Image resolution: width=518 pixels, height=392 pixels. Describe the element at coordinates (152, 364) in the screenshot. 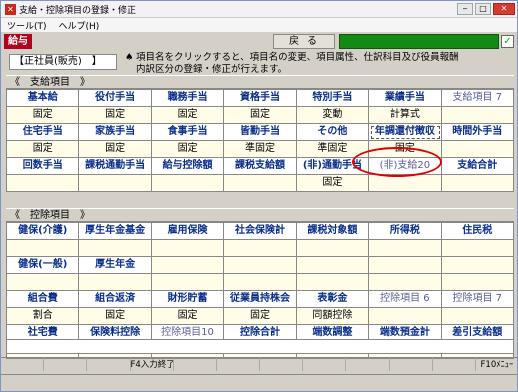

I see `function-key-4: F4入力終了` at that location.